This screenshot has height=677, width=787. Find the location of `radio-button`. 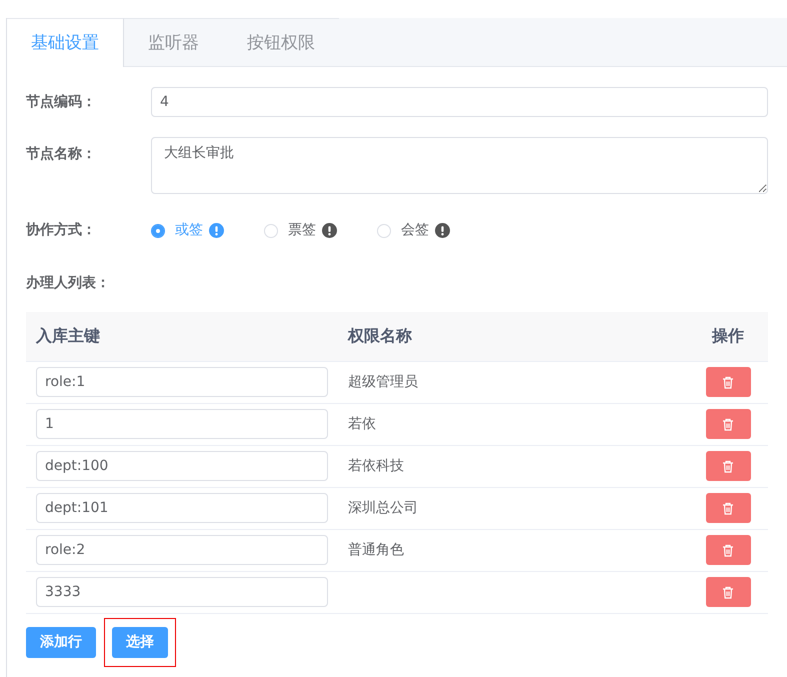

radio-button is located at coordinates (158, 231).